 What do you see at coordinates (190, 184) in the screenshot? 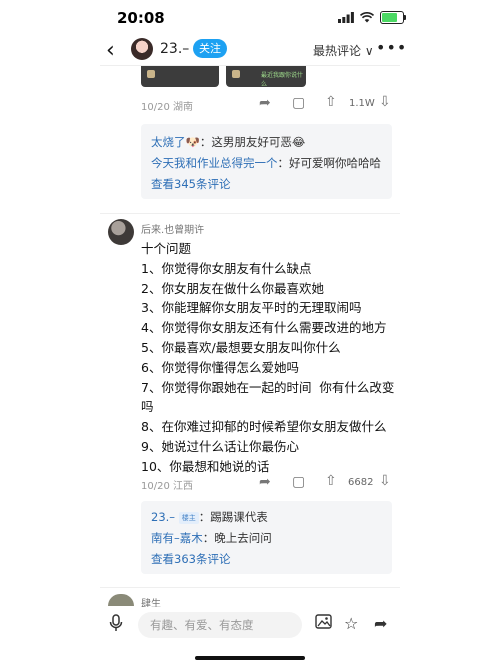
I see `view-all-replies-link: 查看345条评论` at bounding box center [190, 184].